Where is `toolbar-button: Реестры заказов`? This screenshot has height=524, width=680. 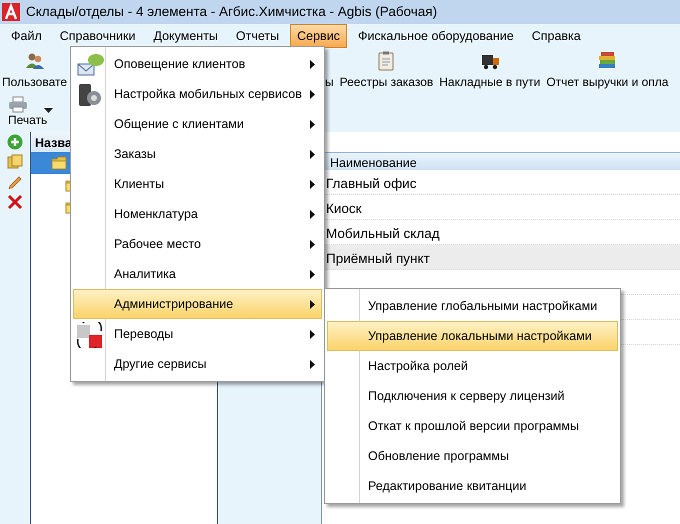 toolbar-button: Реестры заказов is located at coordinates (386, 71).